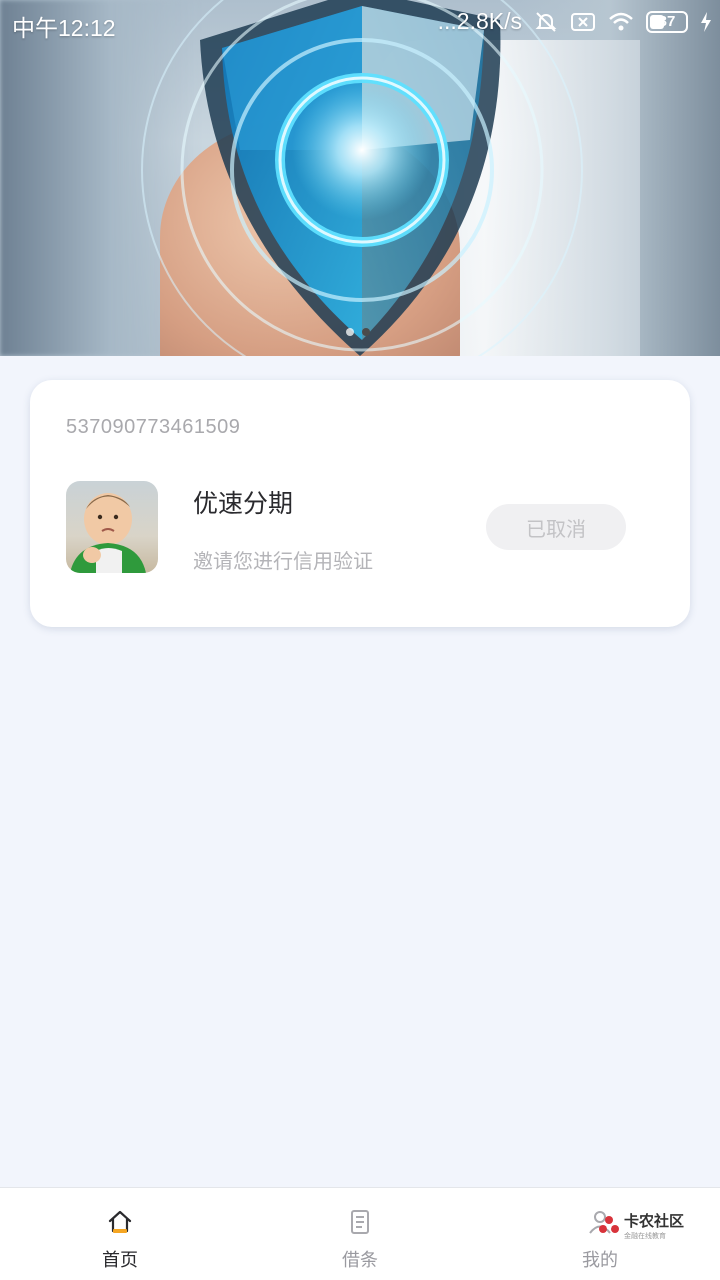  I want to click on tab-loan-note: 借条, so click(360, 1234).